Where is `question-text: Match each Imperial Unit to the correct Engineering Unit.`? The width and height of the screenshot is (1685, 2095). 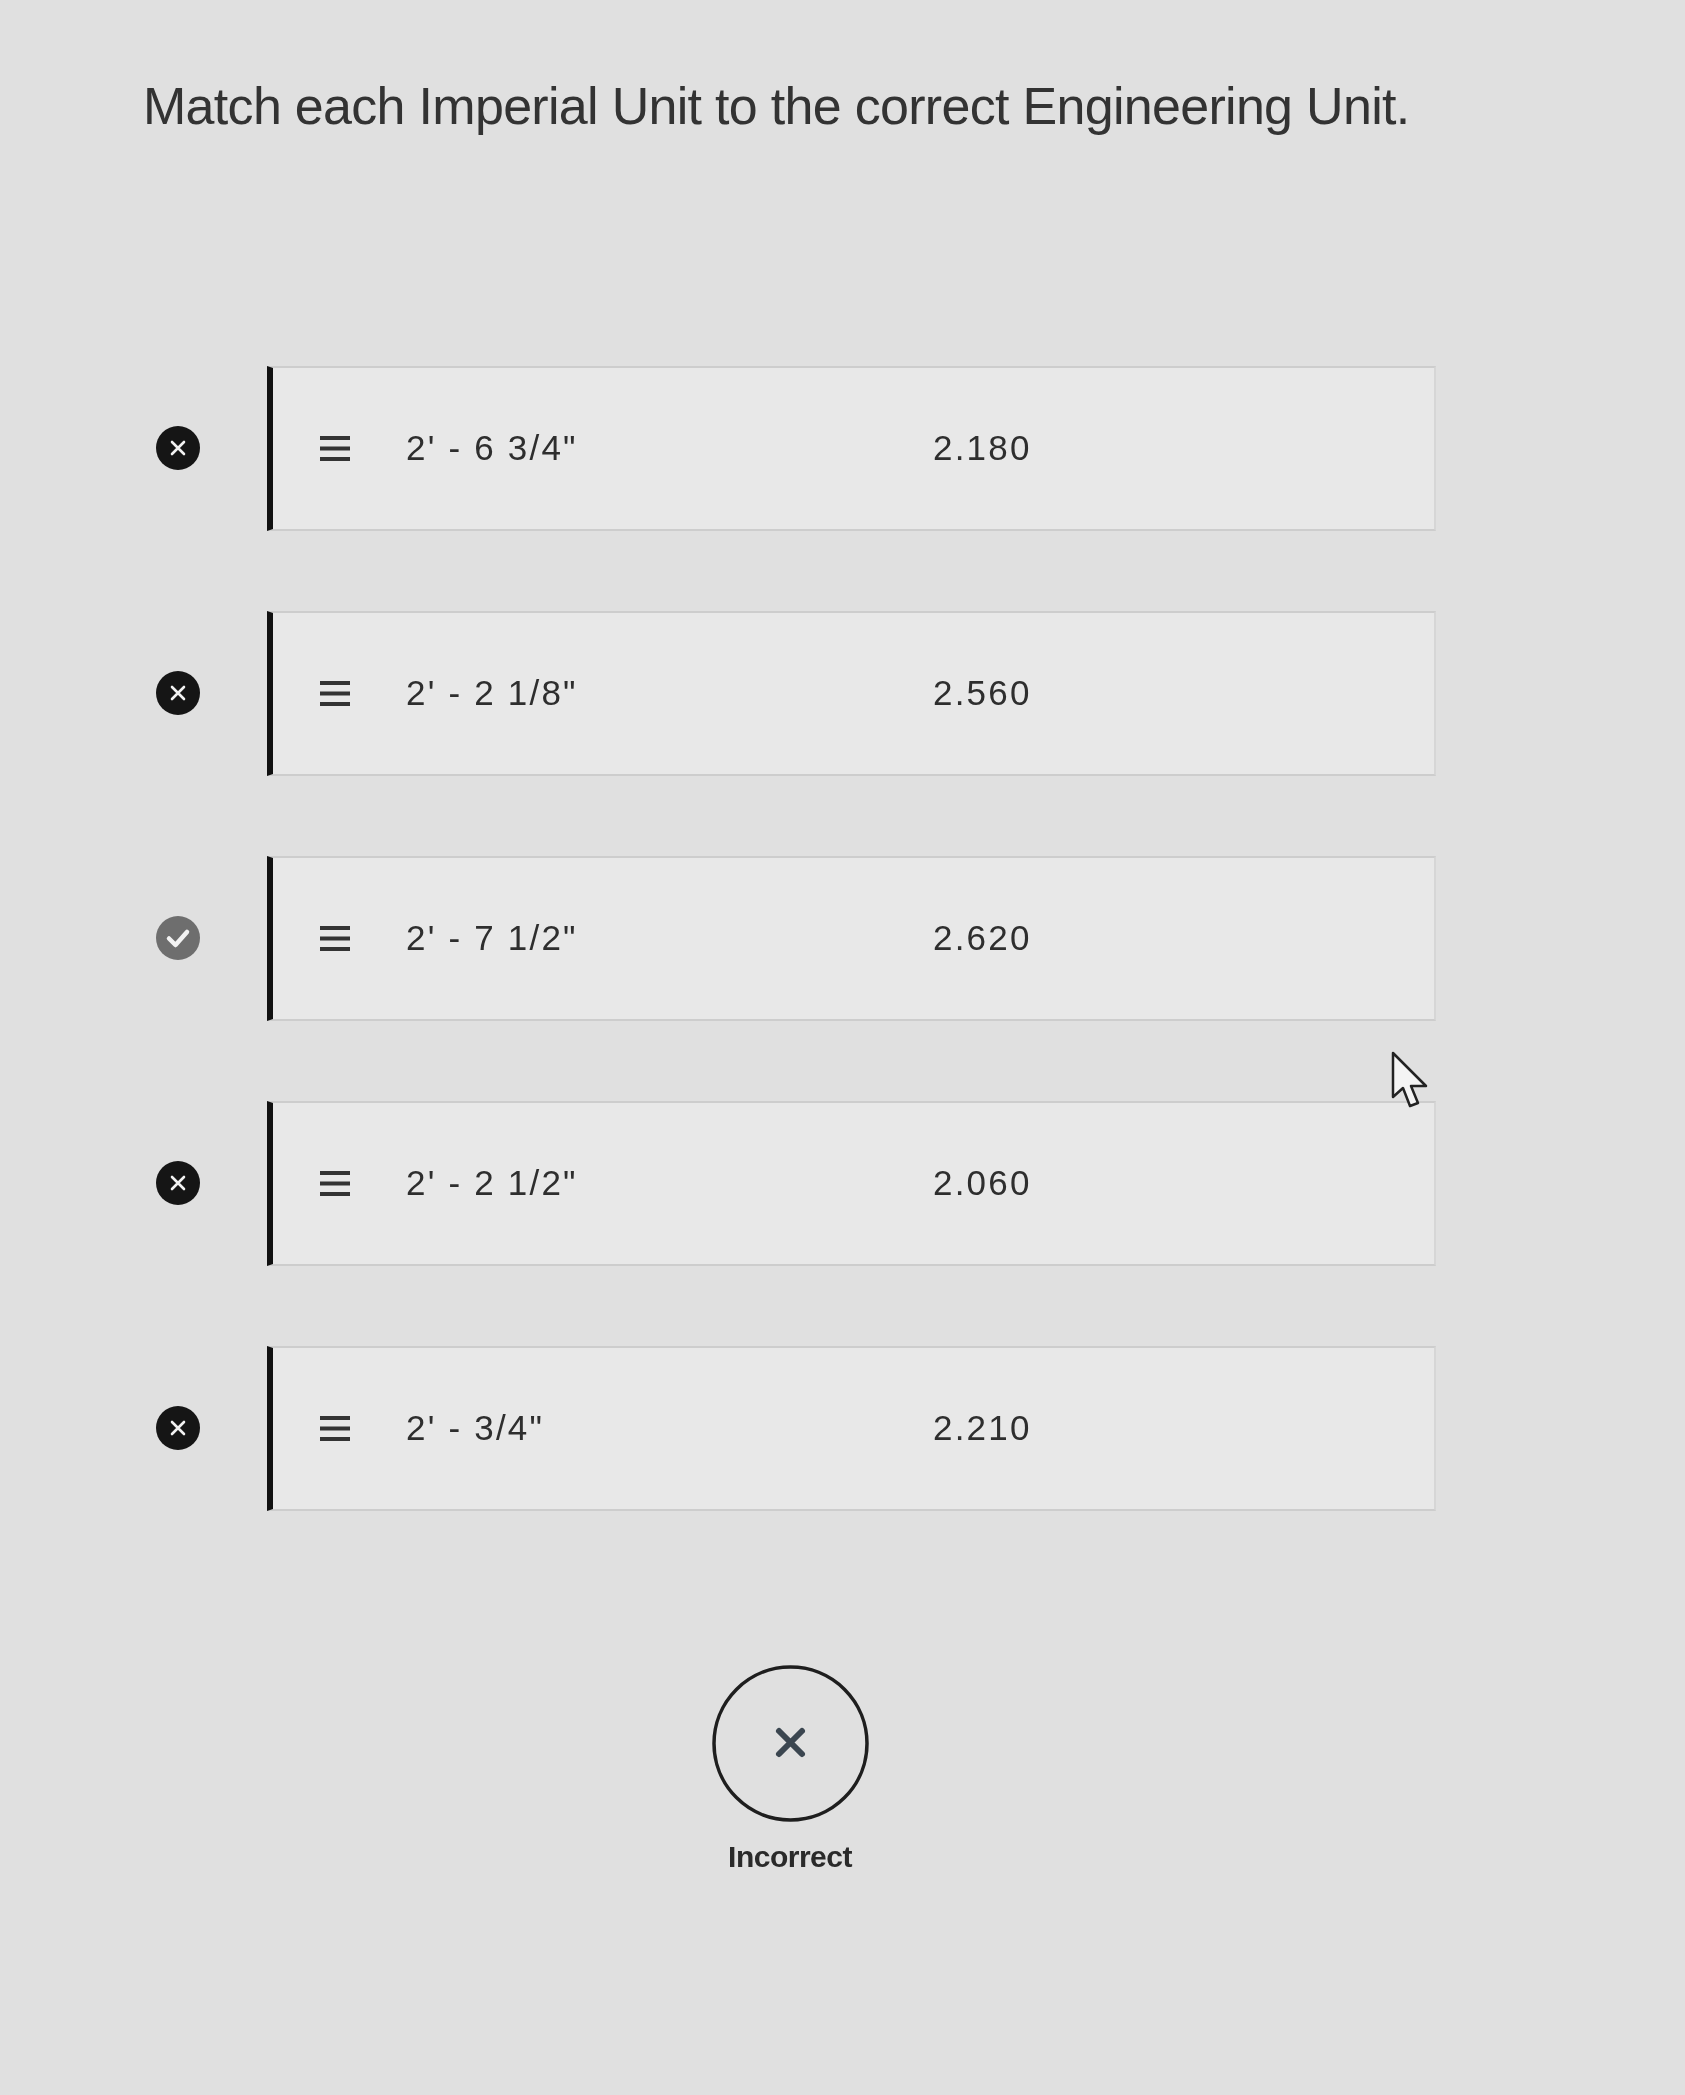
question-text: Match each Imperial Unit to the correct Engineering Unit. is located at coordinates (776, 107).